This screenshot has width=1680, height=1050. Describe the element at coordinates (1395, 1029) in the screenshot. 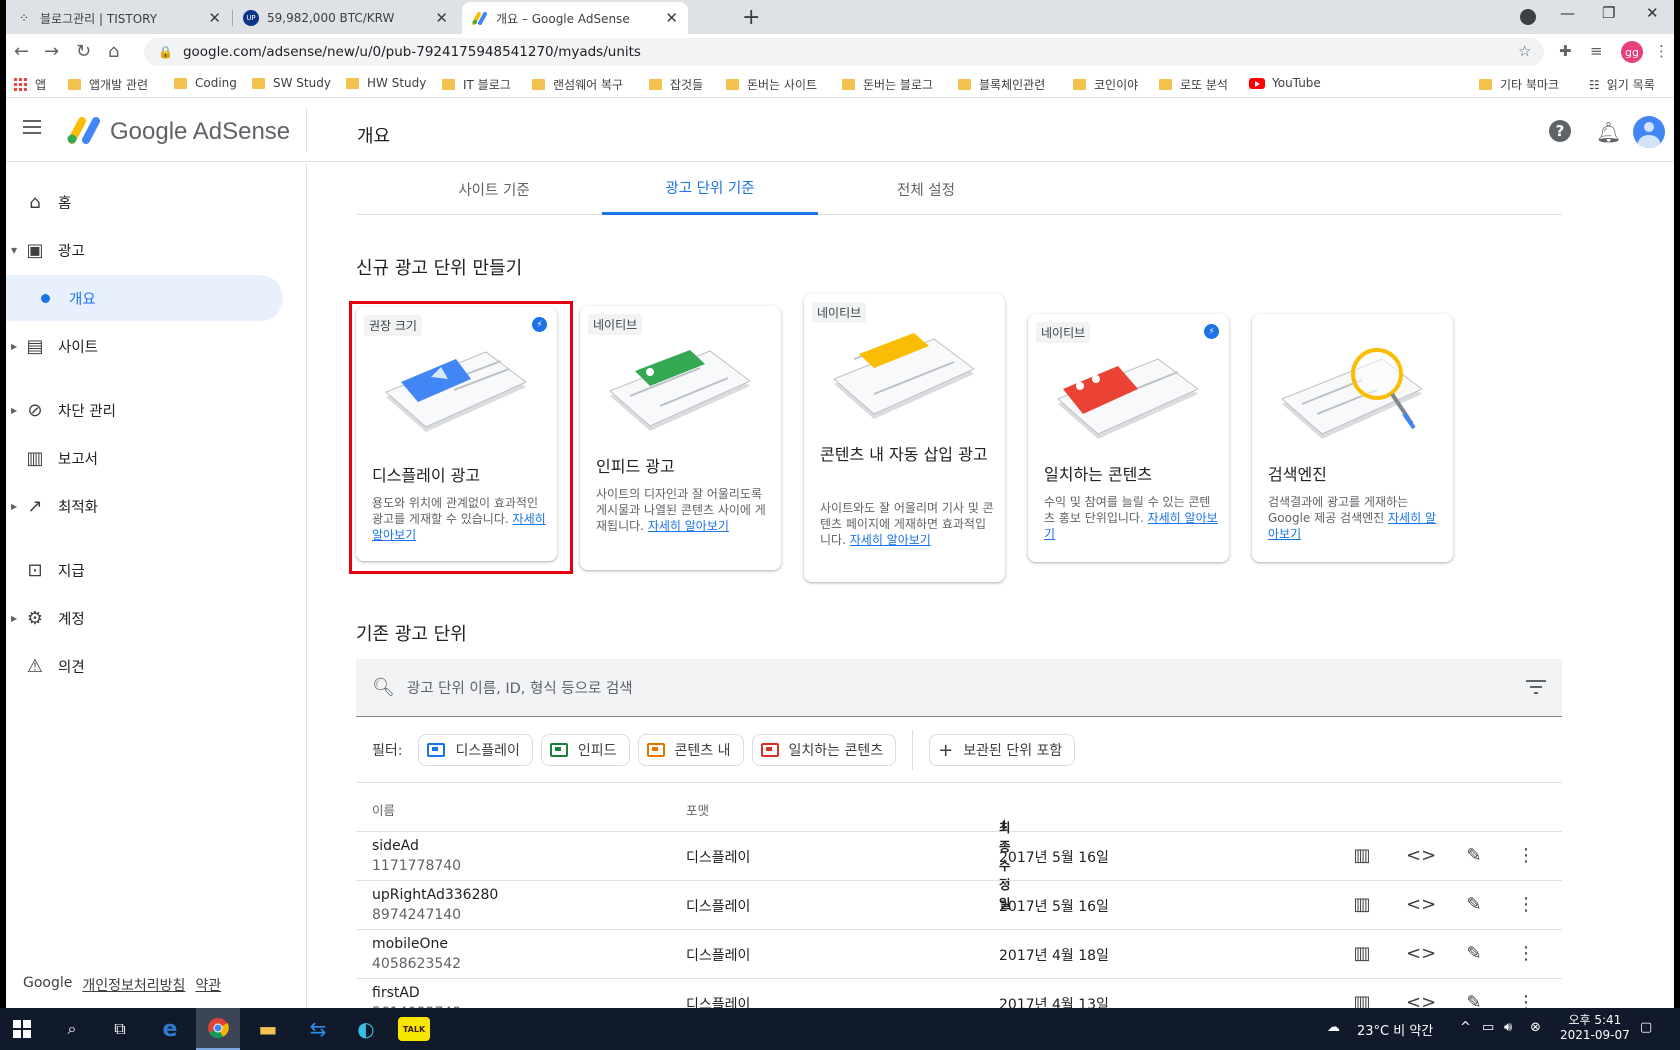

I see `weather-text: 23°C 비 약간` at that location.